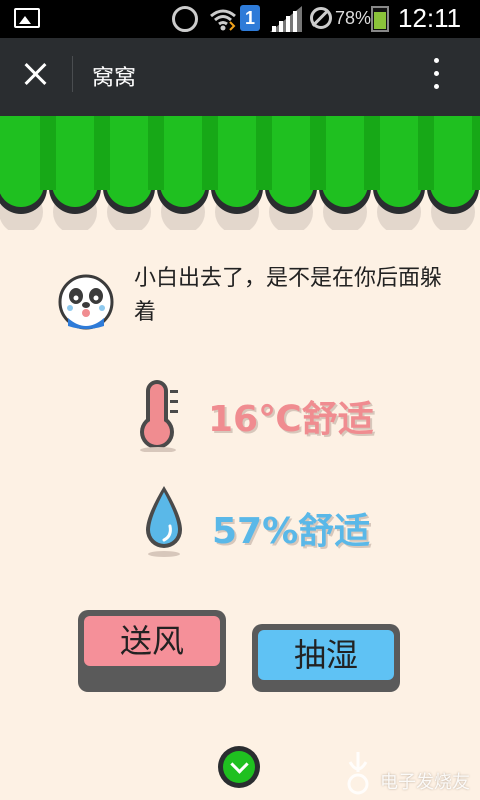 This screenshot has width=480, height=800. I want to click on avatar-icon, so click(86, 302).